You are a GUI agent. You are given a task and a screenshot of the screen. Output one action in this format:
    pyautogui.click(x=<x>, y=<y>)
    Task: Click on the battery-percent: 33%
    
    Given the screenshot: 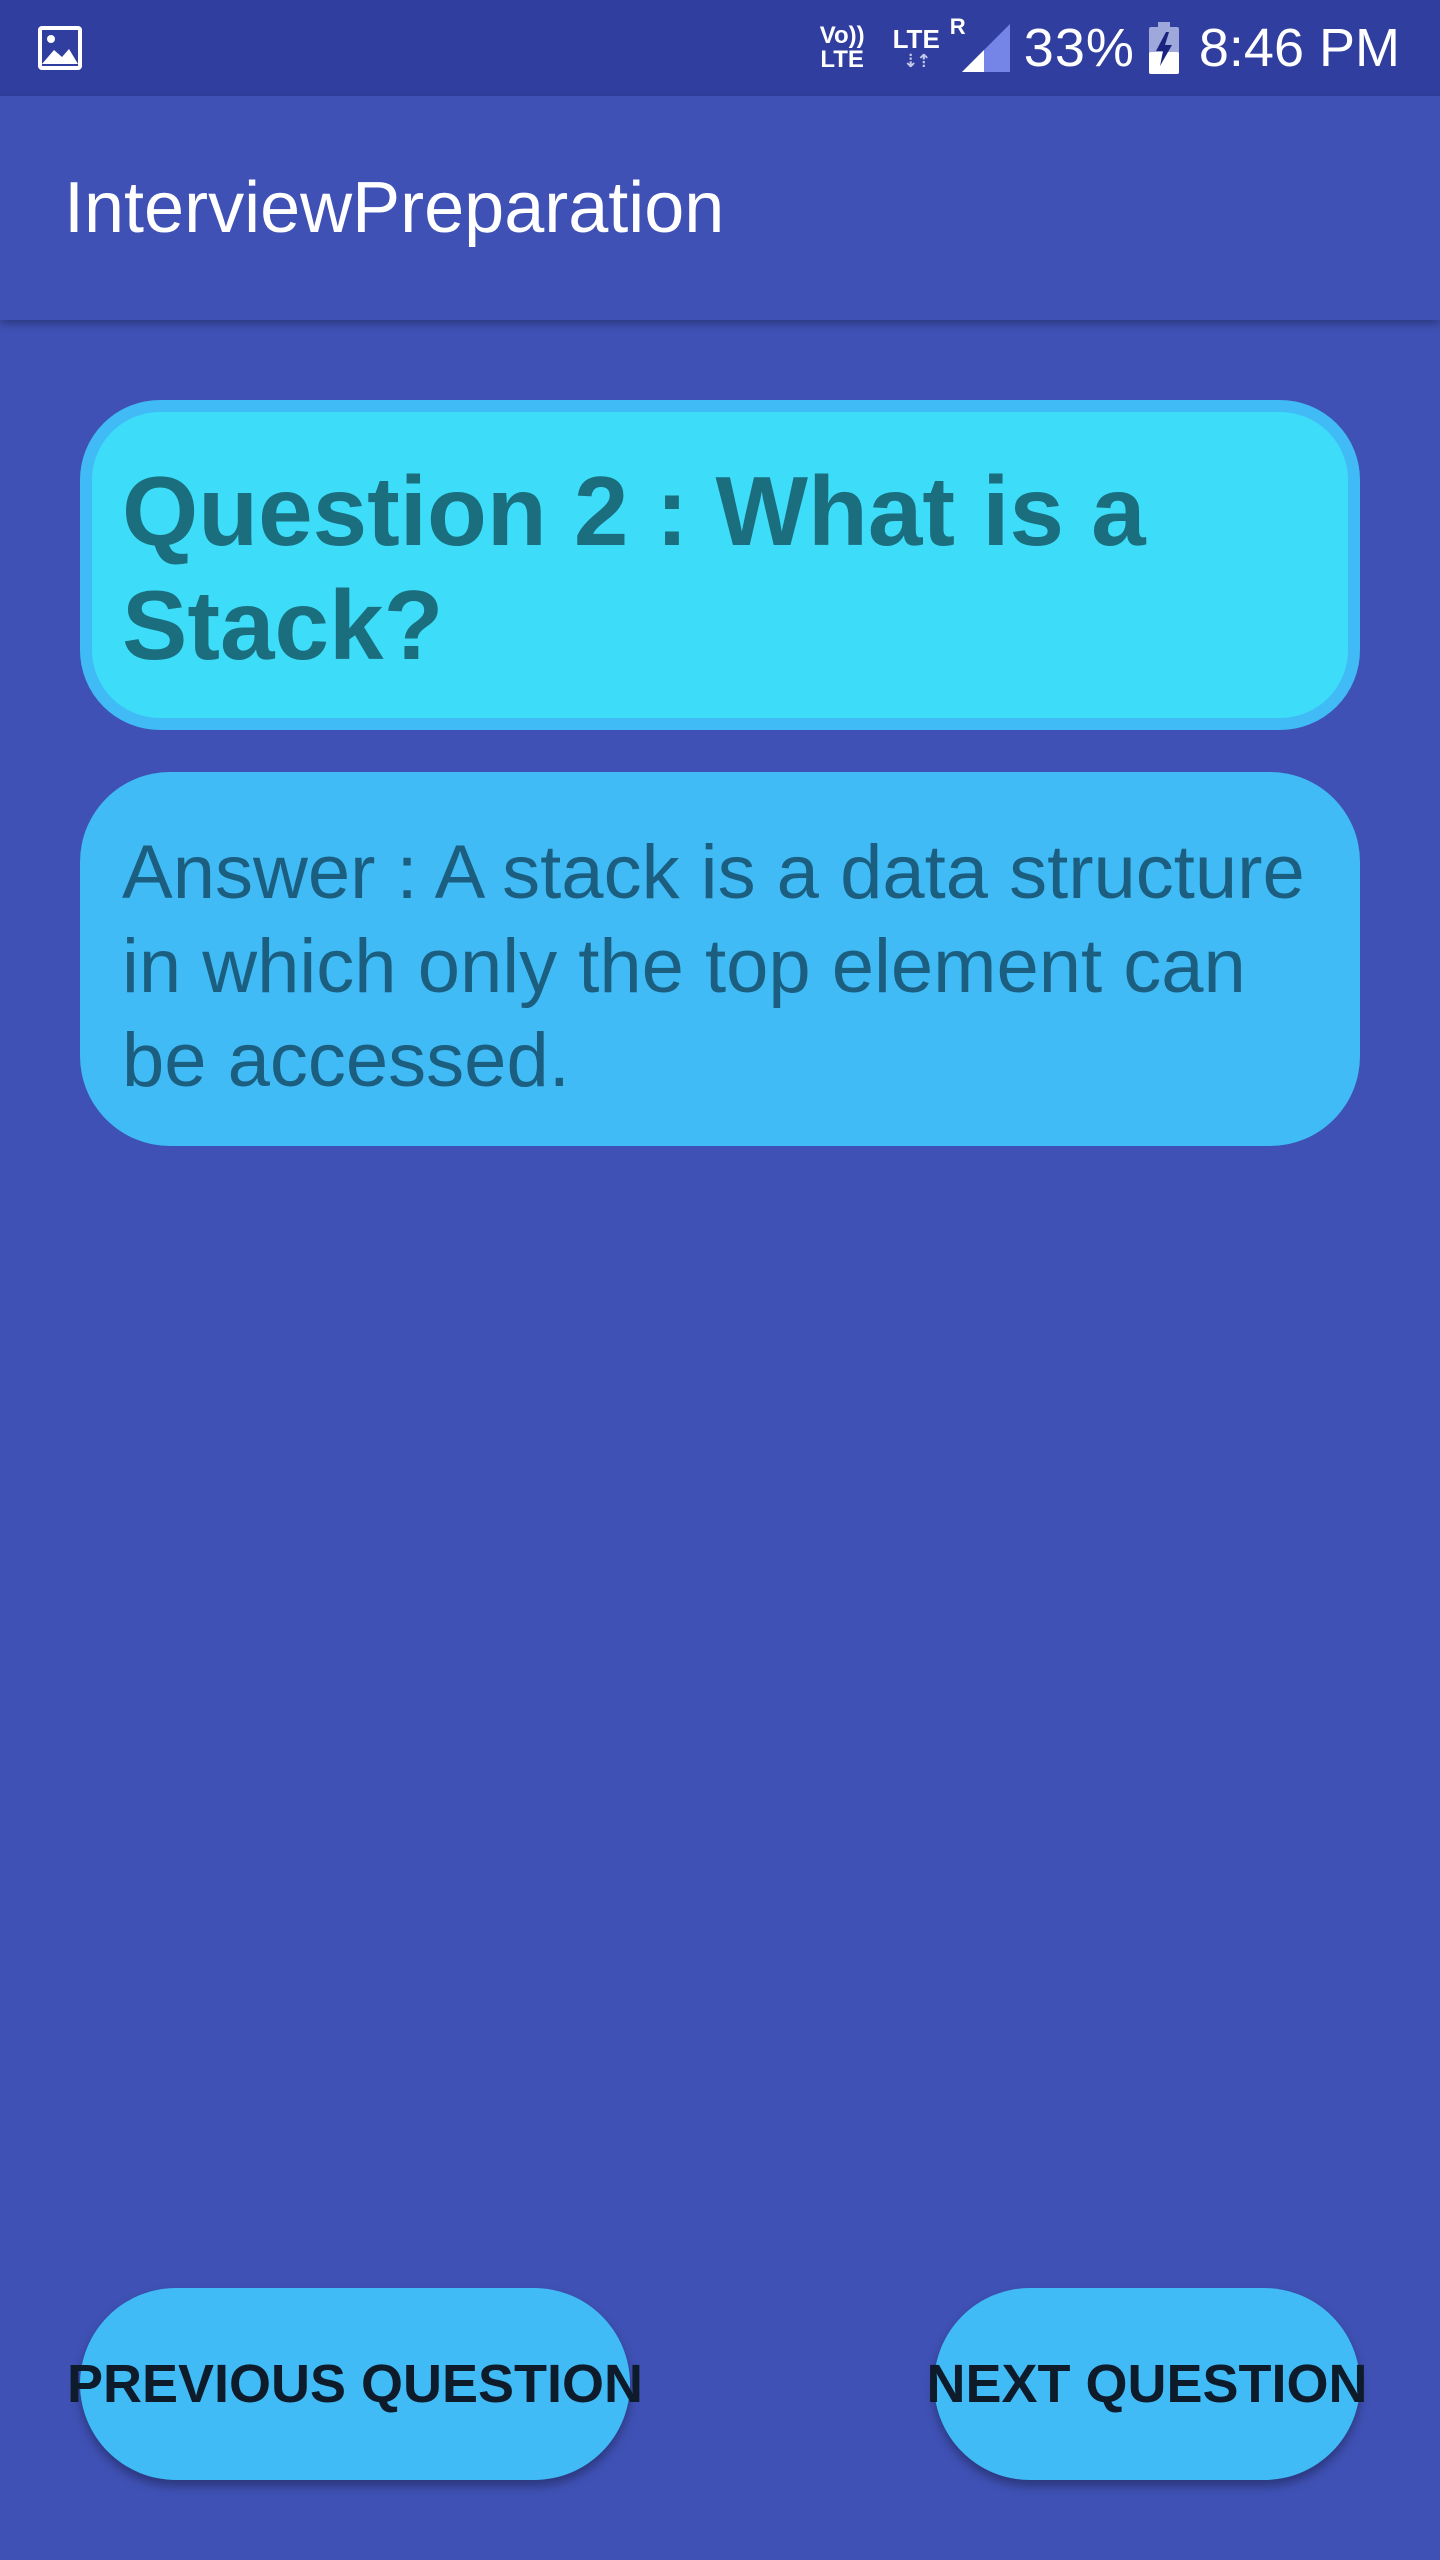 What is the action you would take?
    pyautogui.click(x=1079, y=48)
    